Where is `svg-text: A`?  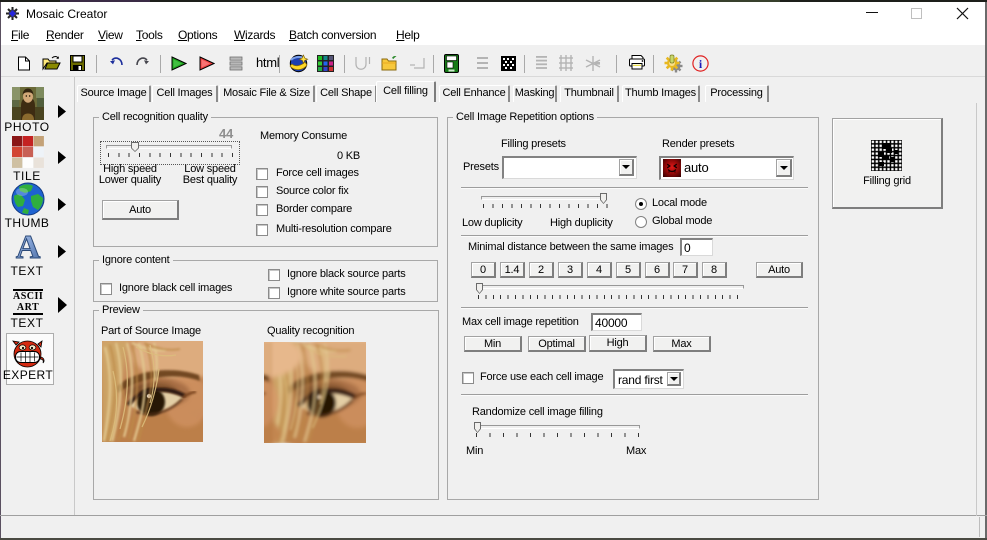 svg-text: A is located at coordinates (28, 245).